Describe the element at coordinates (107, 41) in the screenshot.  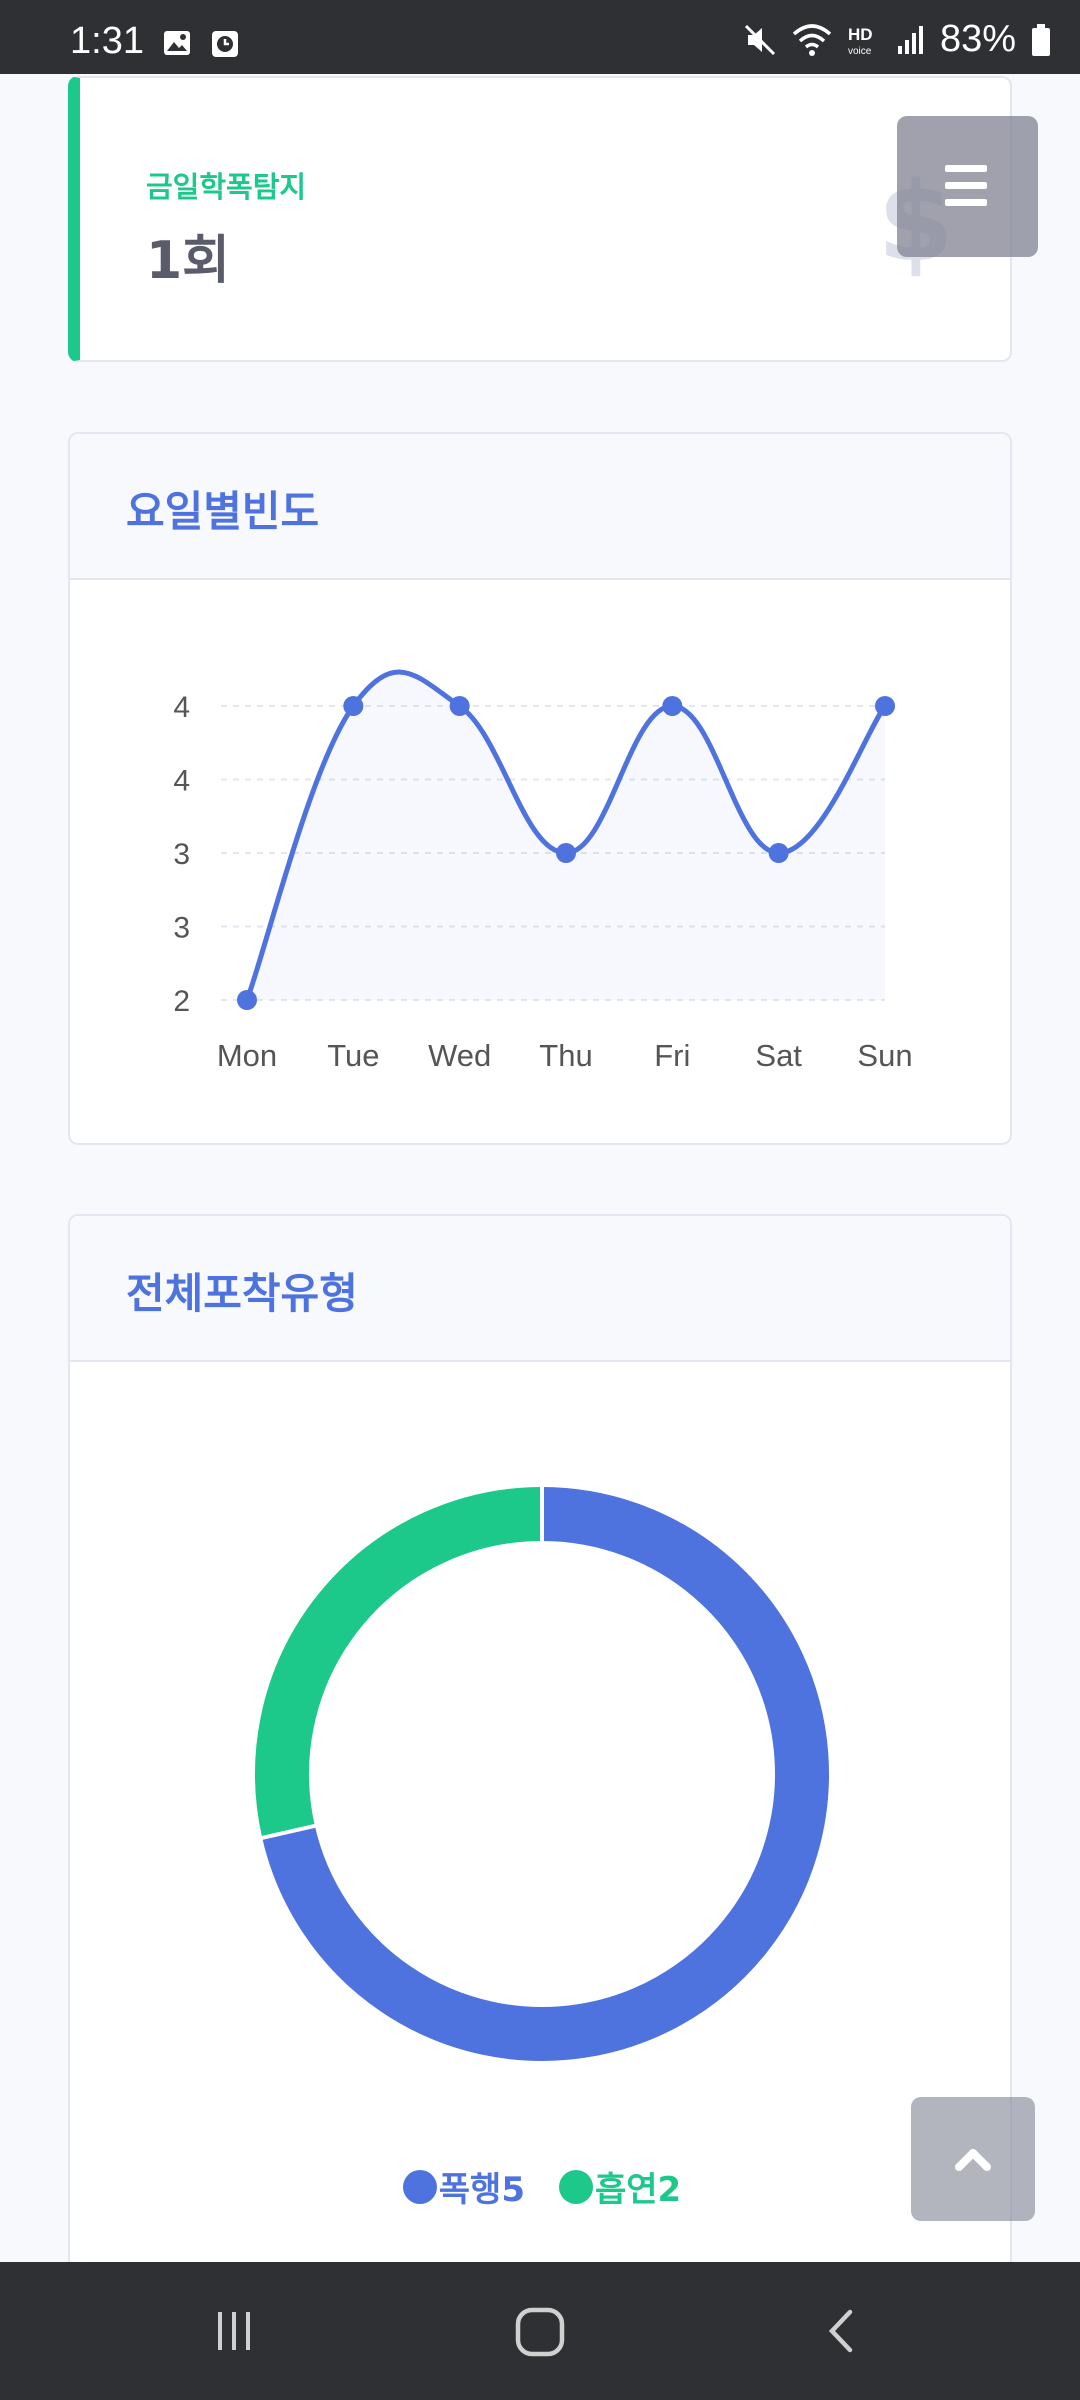
I see `status-time: 1:31` at that location.